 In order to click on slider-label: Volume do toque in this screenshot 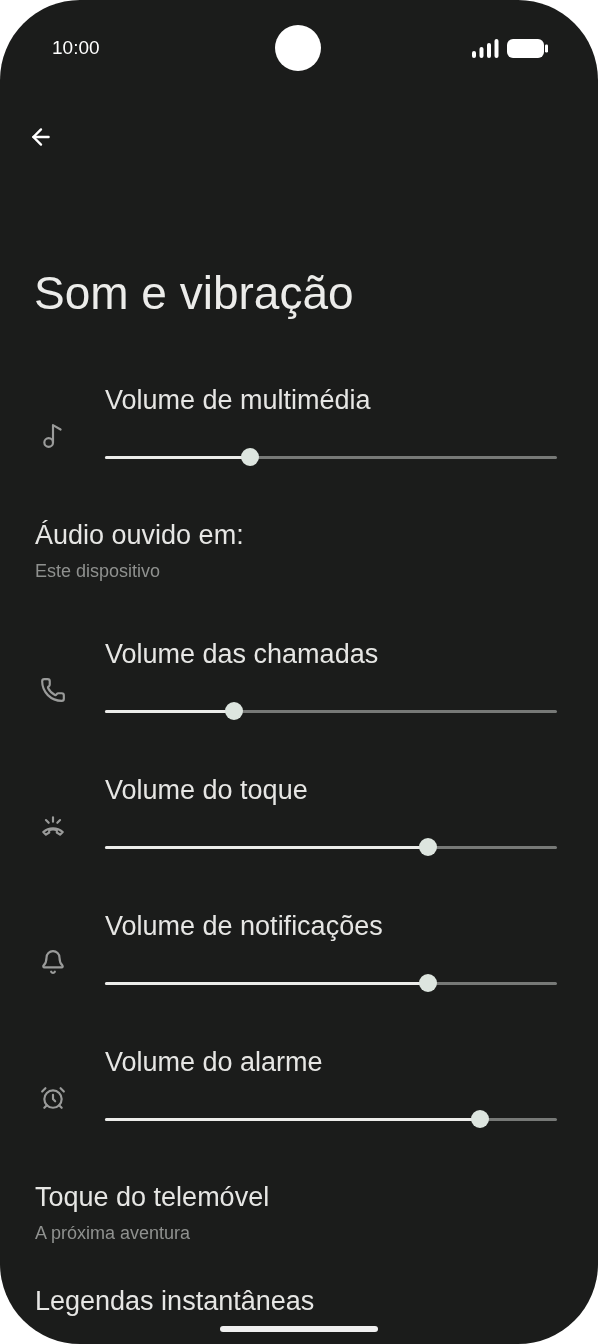, I will do `click(207, 790)`.